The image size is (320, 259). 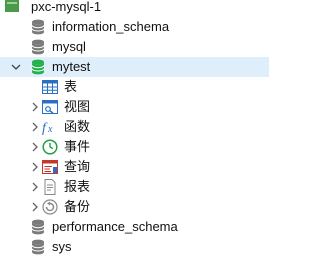 I want to click on tree-database-row: mysql, so click(x=134, y=47).